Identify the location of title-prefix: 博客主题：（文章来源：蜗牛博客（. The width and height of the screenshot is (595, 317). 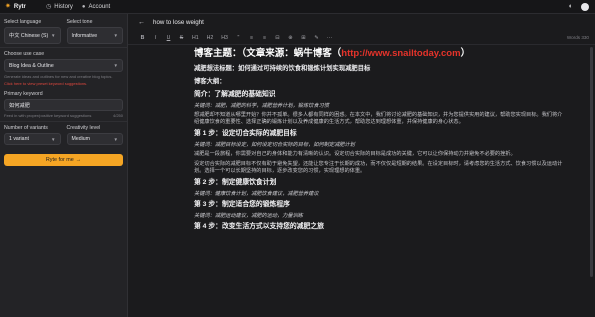
(268, 53).